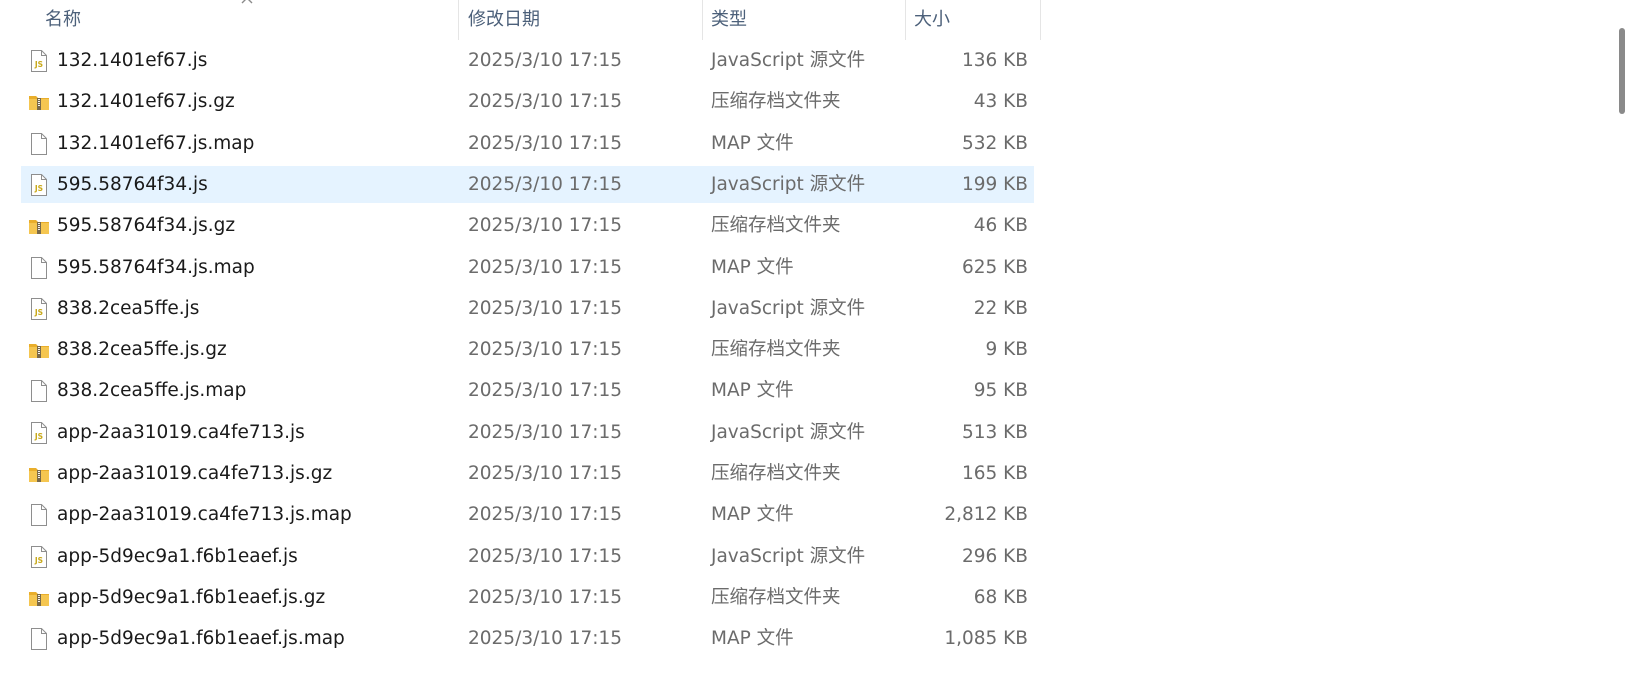 The image size is (1635, 688). Describe the element at coordinates (146, 102) in the screenshot. I see `file-name: 132.1401ef67.js.gz` at that location.